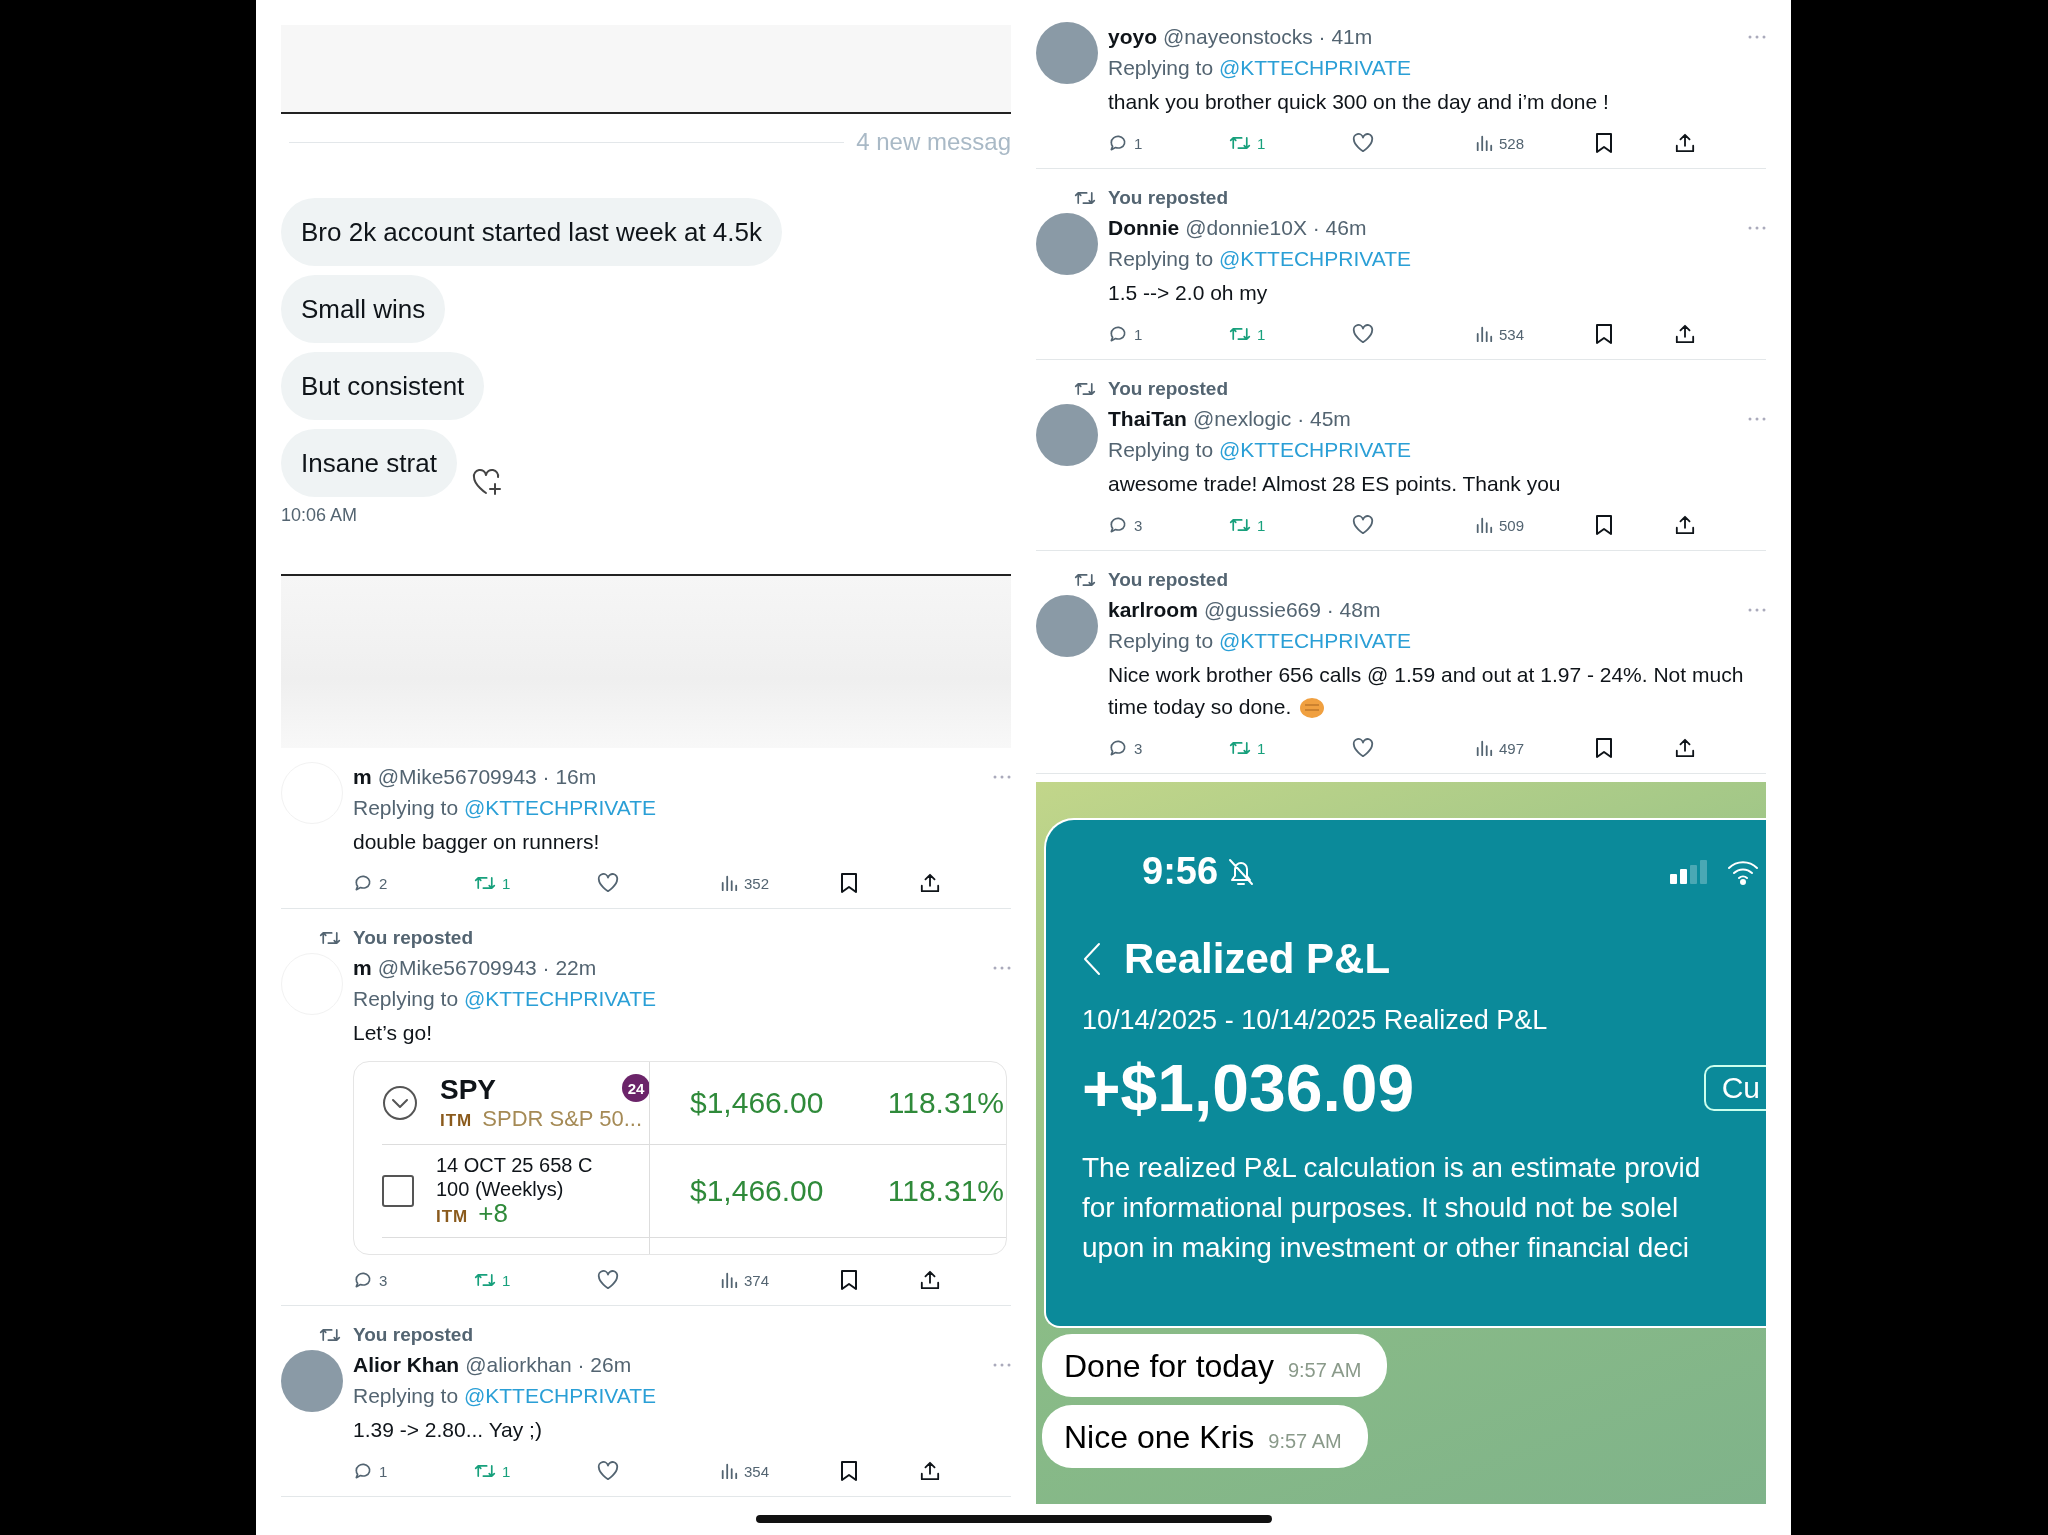  I want to click on gain-percent: 118.31%, so click(945, 1191).